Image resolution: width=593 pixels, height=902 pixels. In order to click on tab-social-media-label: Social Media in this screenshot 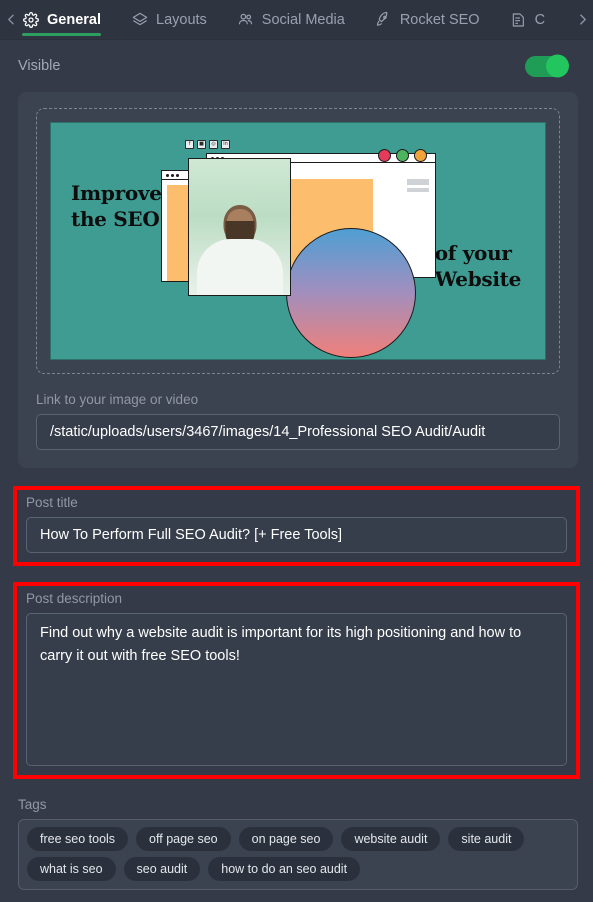, I will do `click(303, 19)`.